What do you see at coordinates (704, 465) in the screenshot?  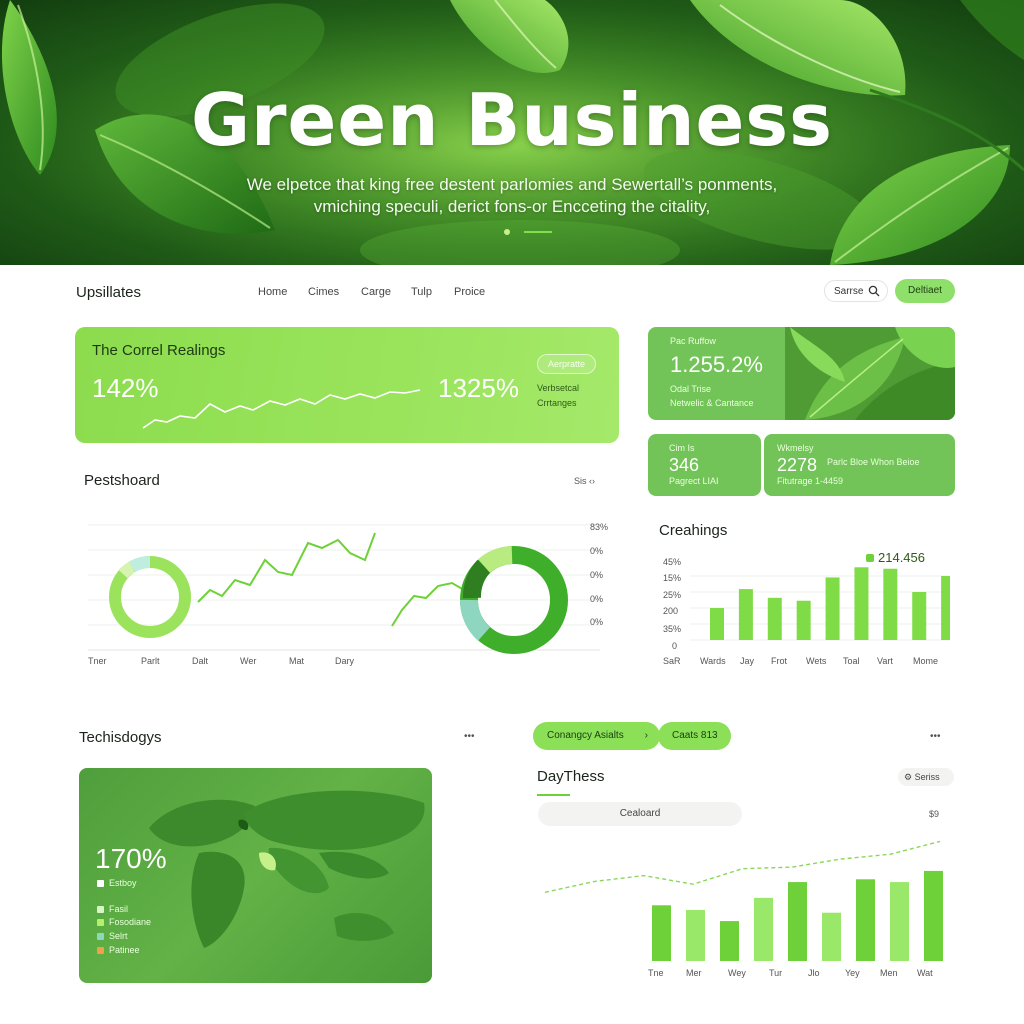 I see `stat-card-a: Cim Is 346 Pagrect LIAI` at bounding box center [704, 465].